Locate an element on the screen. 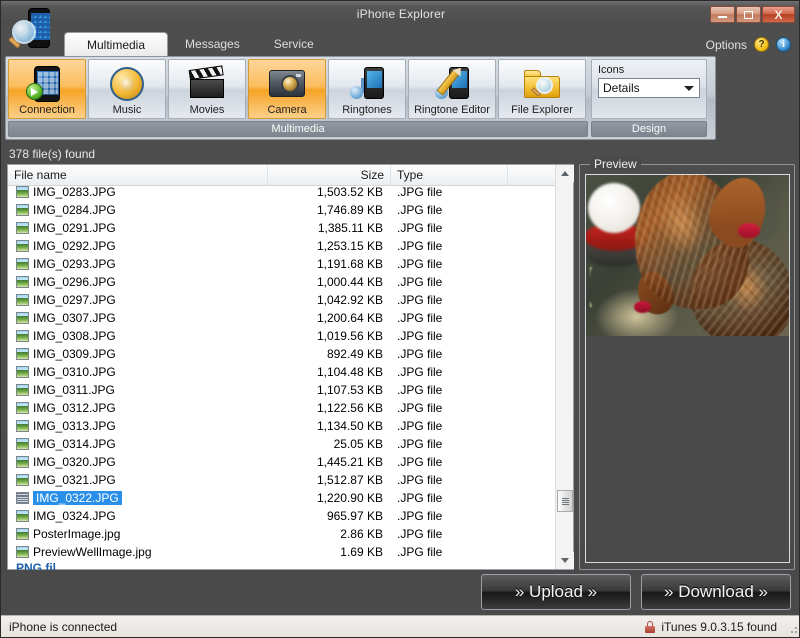 Image resolution: width=800 pixels, height=638 pixels. minimize-button is located at coordinates (722, 14).